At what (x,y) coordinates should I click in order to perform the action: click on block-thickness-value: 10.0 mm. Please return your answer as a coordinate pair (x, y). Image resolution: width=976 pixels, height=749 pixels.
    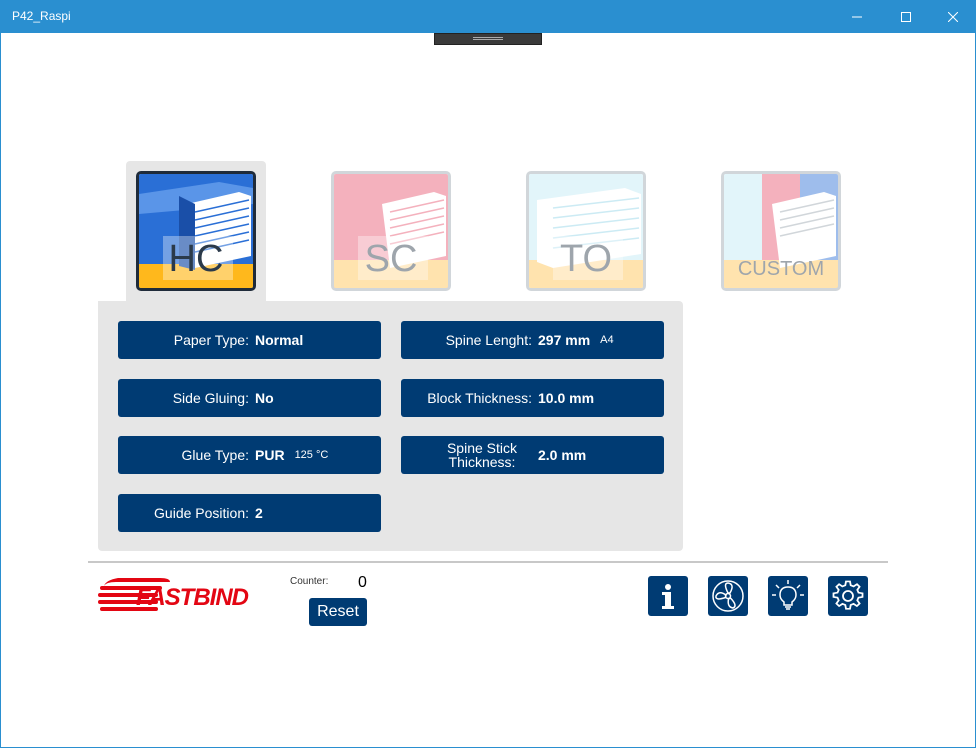
    Looking at the image, I should click on (566, 398).